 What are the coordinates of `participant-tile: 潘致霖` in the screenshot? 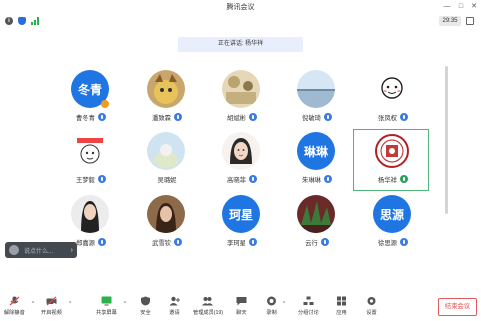 It's located at (167, 99).